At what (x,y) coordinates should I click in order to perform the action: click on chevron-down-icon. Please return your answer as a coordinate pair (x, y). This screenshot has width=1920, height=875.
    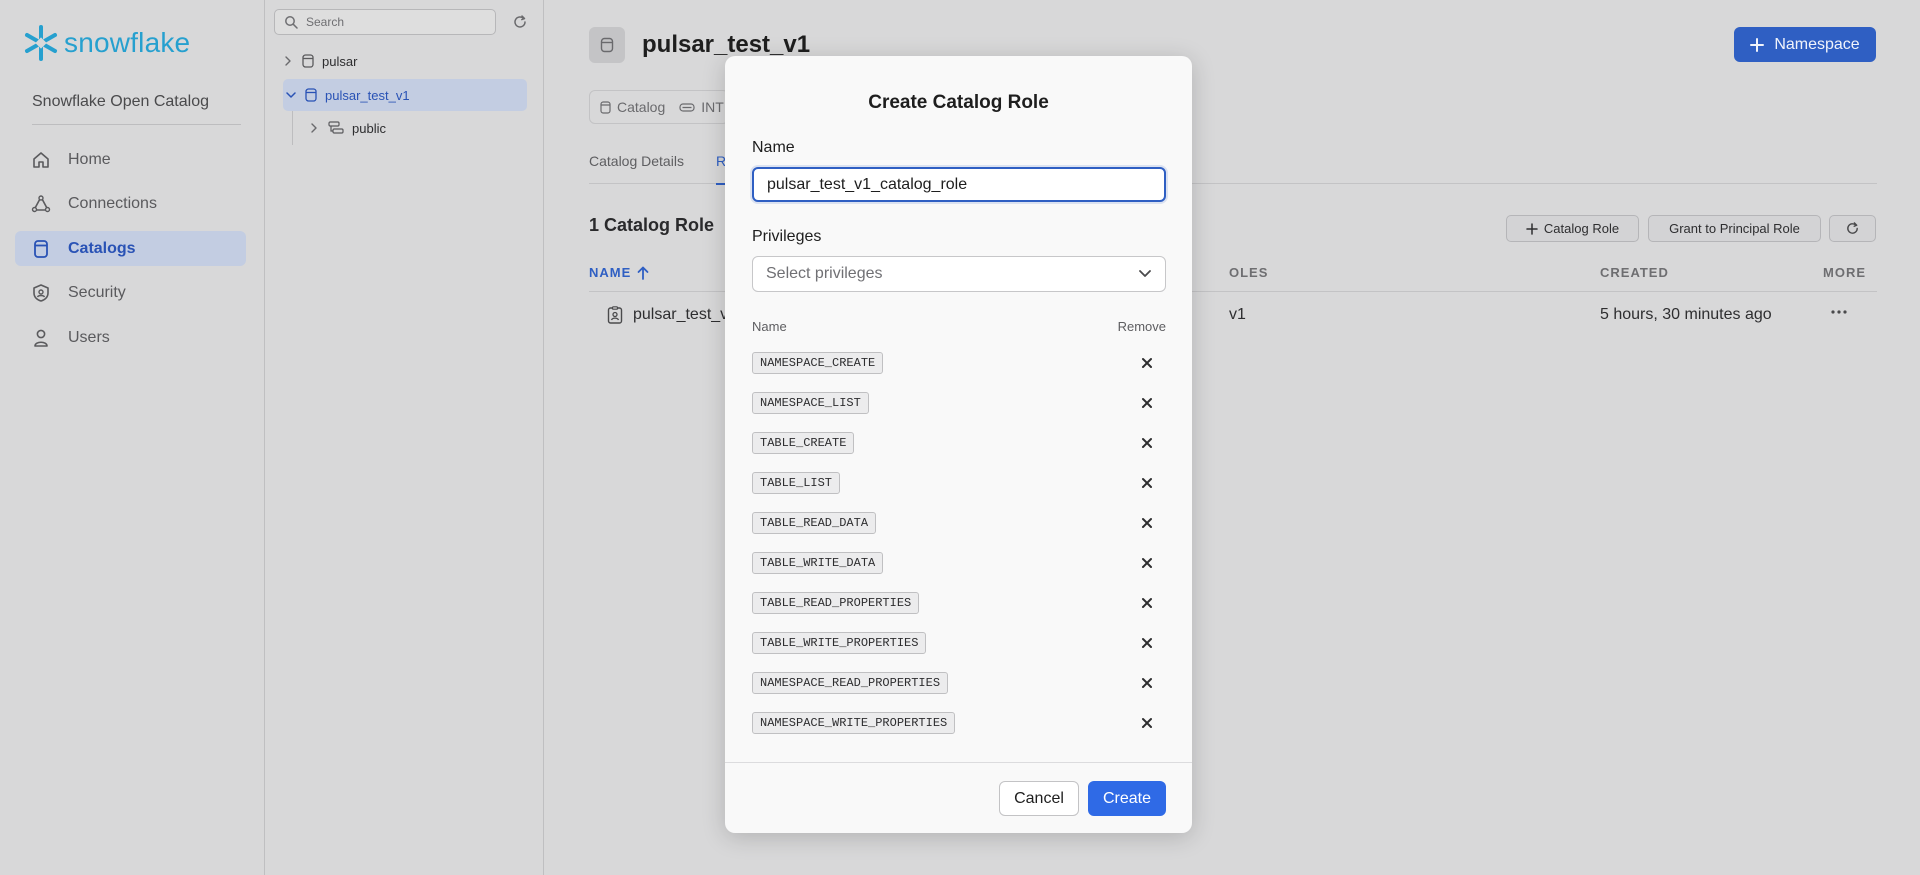
    Looking at the image, I should click on (1145, 273).